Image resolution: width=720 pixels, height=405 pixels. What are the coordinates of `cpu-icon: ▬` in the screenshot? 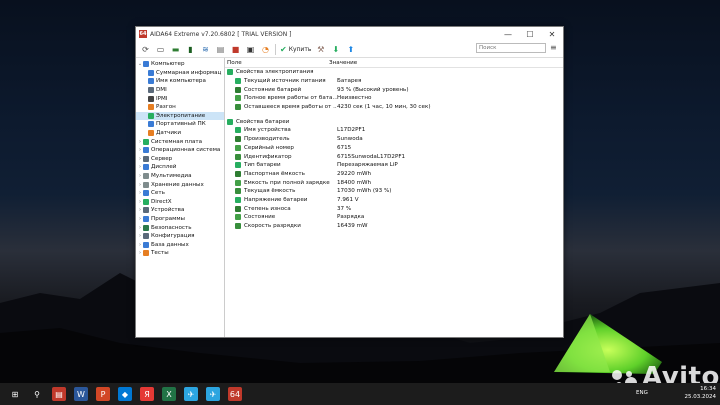 It's located at (175, 49).